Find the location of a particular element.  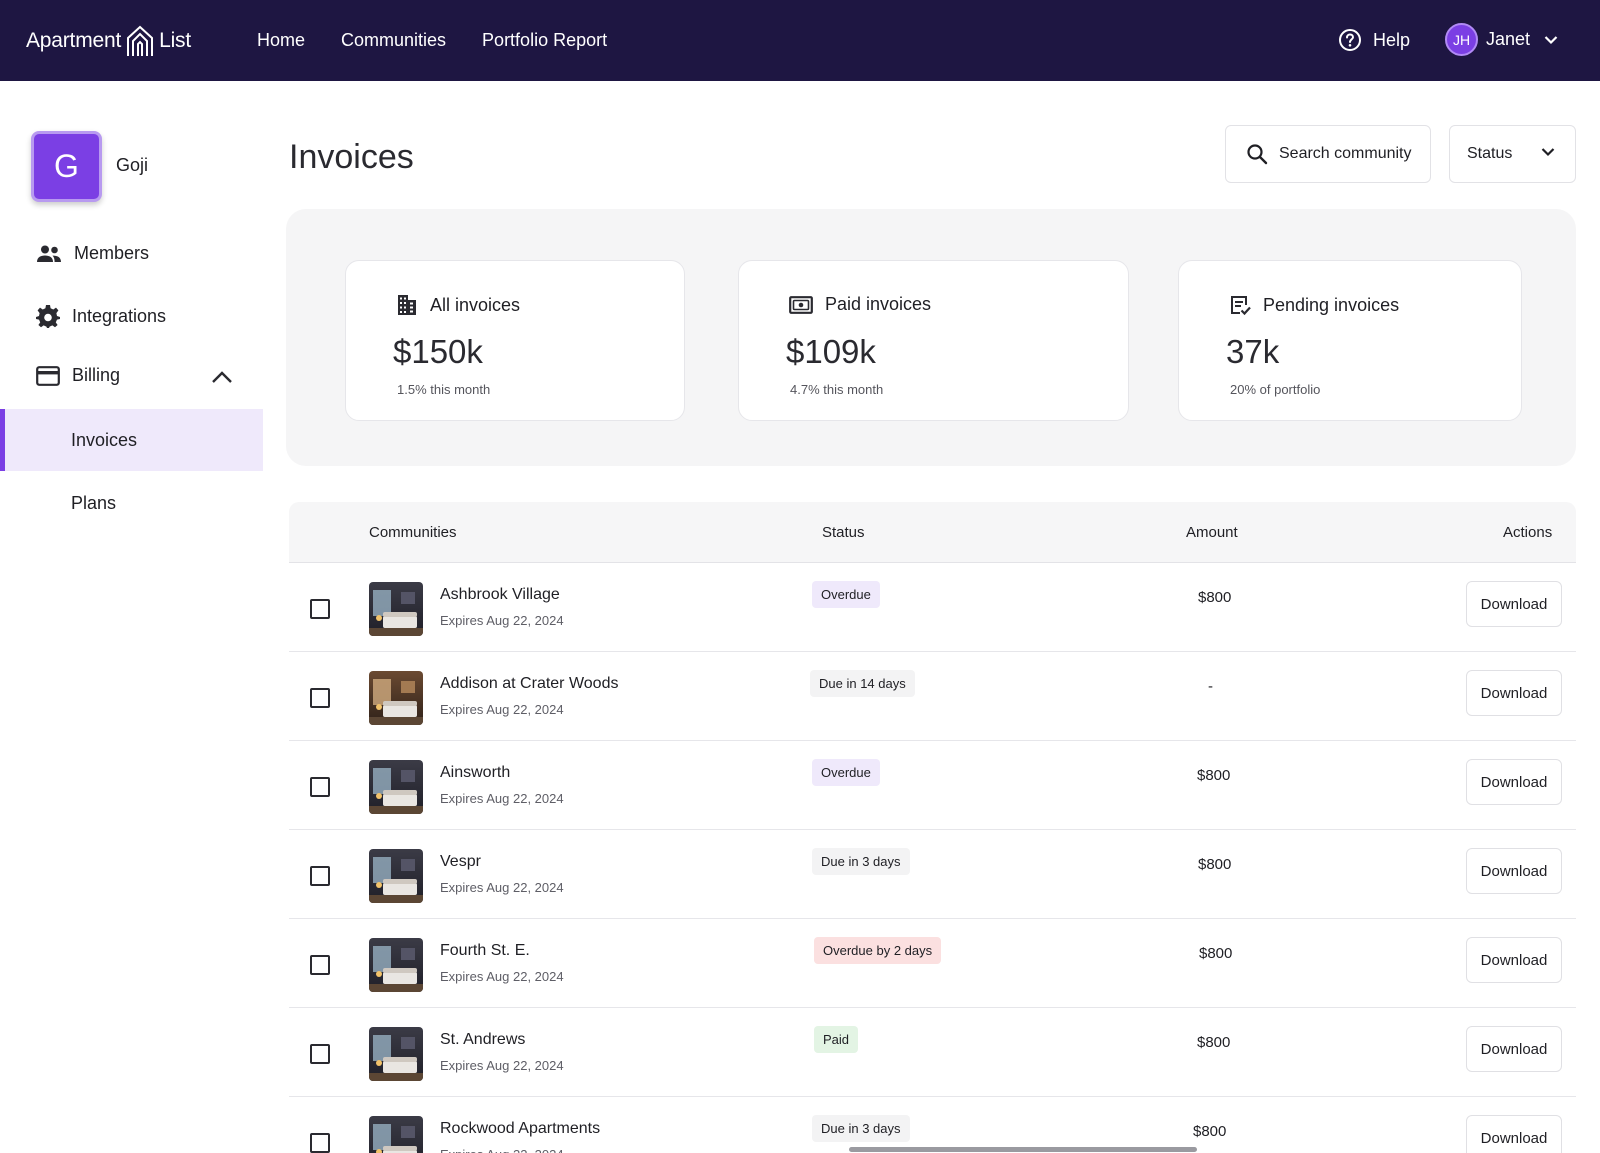

status-badge: Overdue by 2 days is located at coordinates (878, 950).